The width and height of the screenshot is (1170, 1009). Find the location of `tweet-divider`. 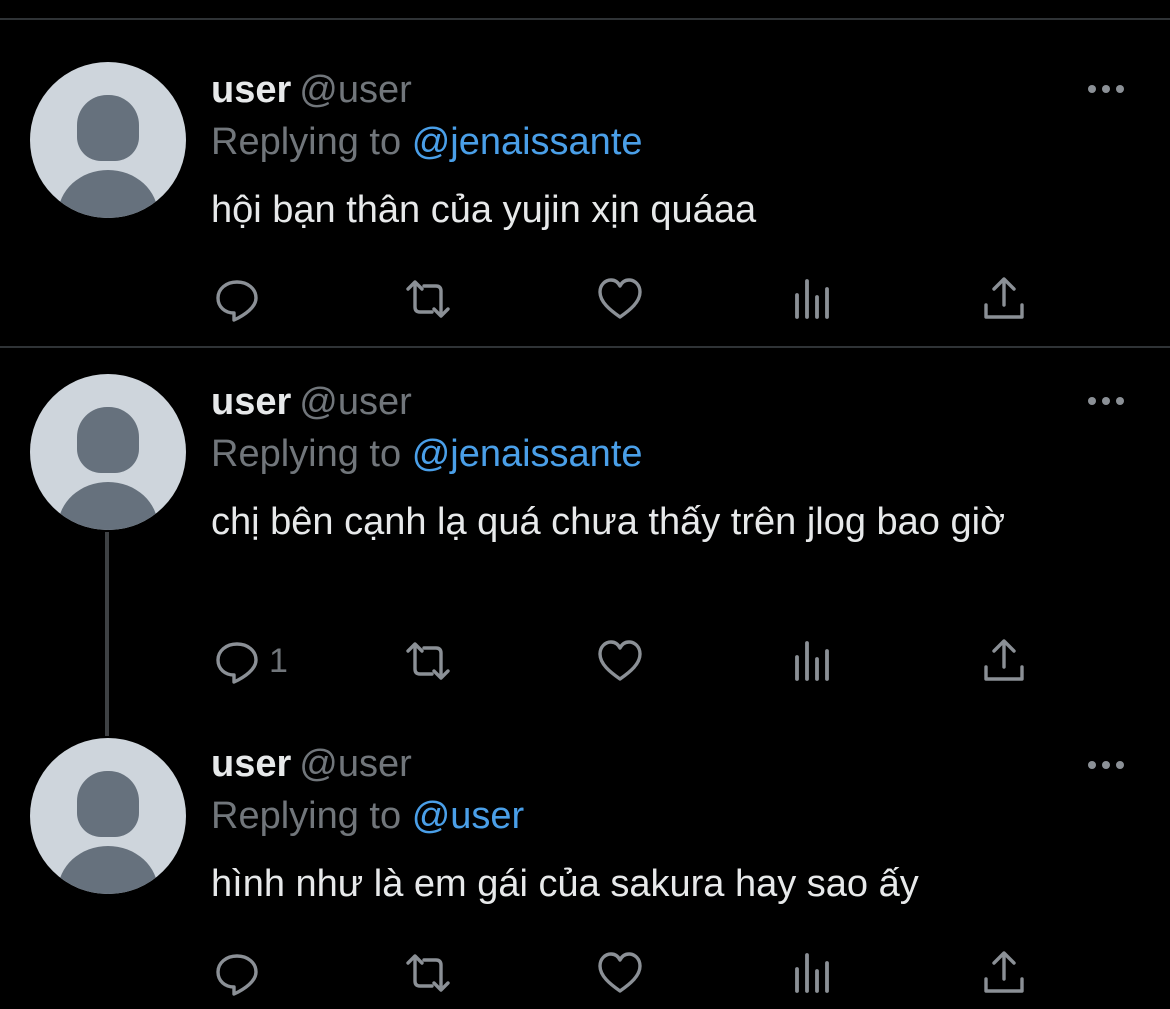

tweet-divider is located at coordinates (585, 347).